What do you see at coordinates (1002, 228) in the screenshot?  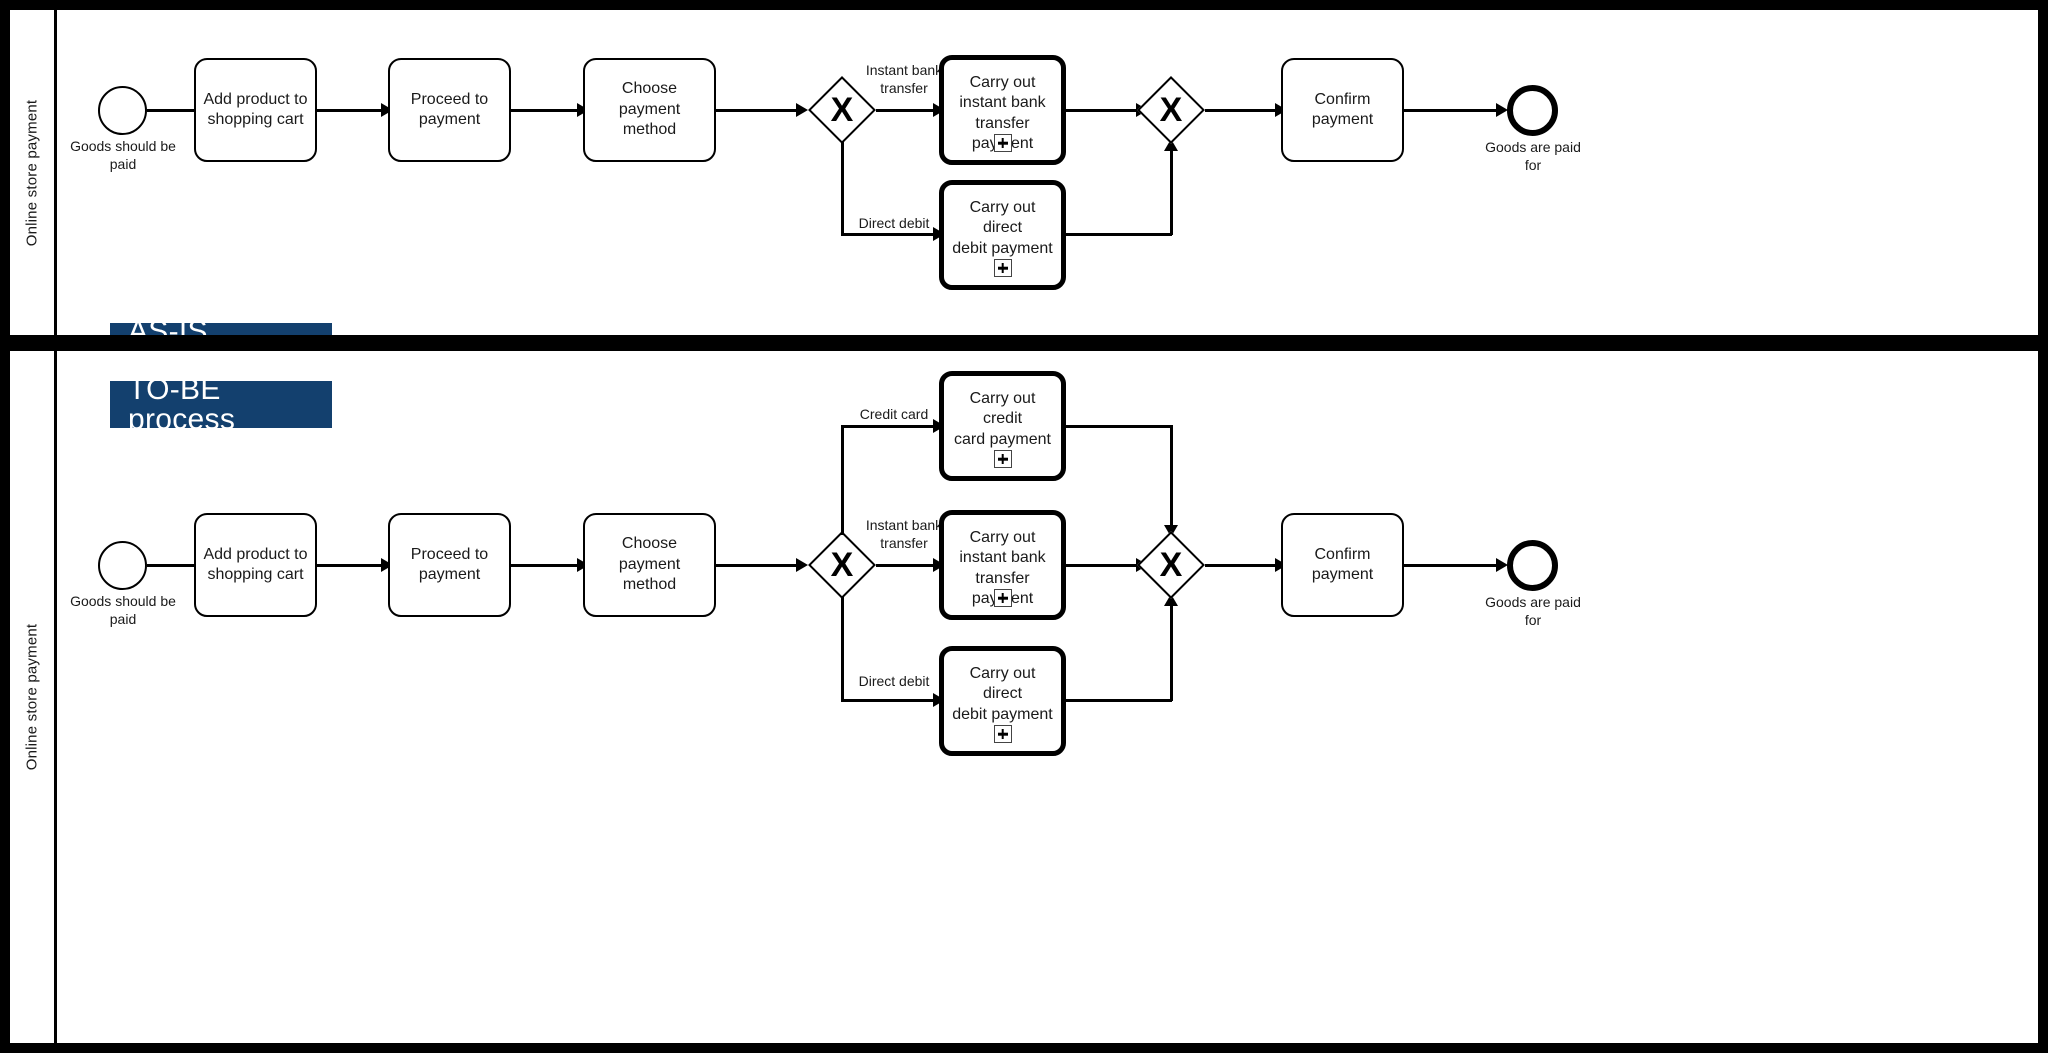 I see `subprocess-direct-debit-label-as-is: Carry out direct debit payment` at bounding box center [1002, 228].